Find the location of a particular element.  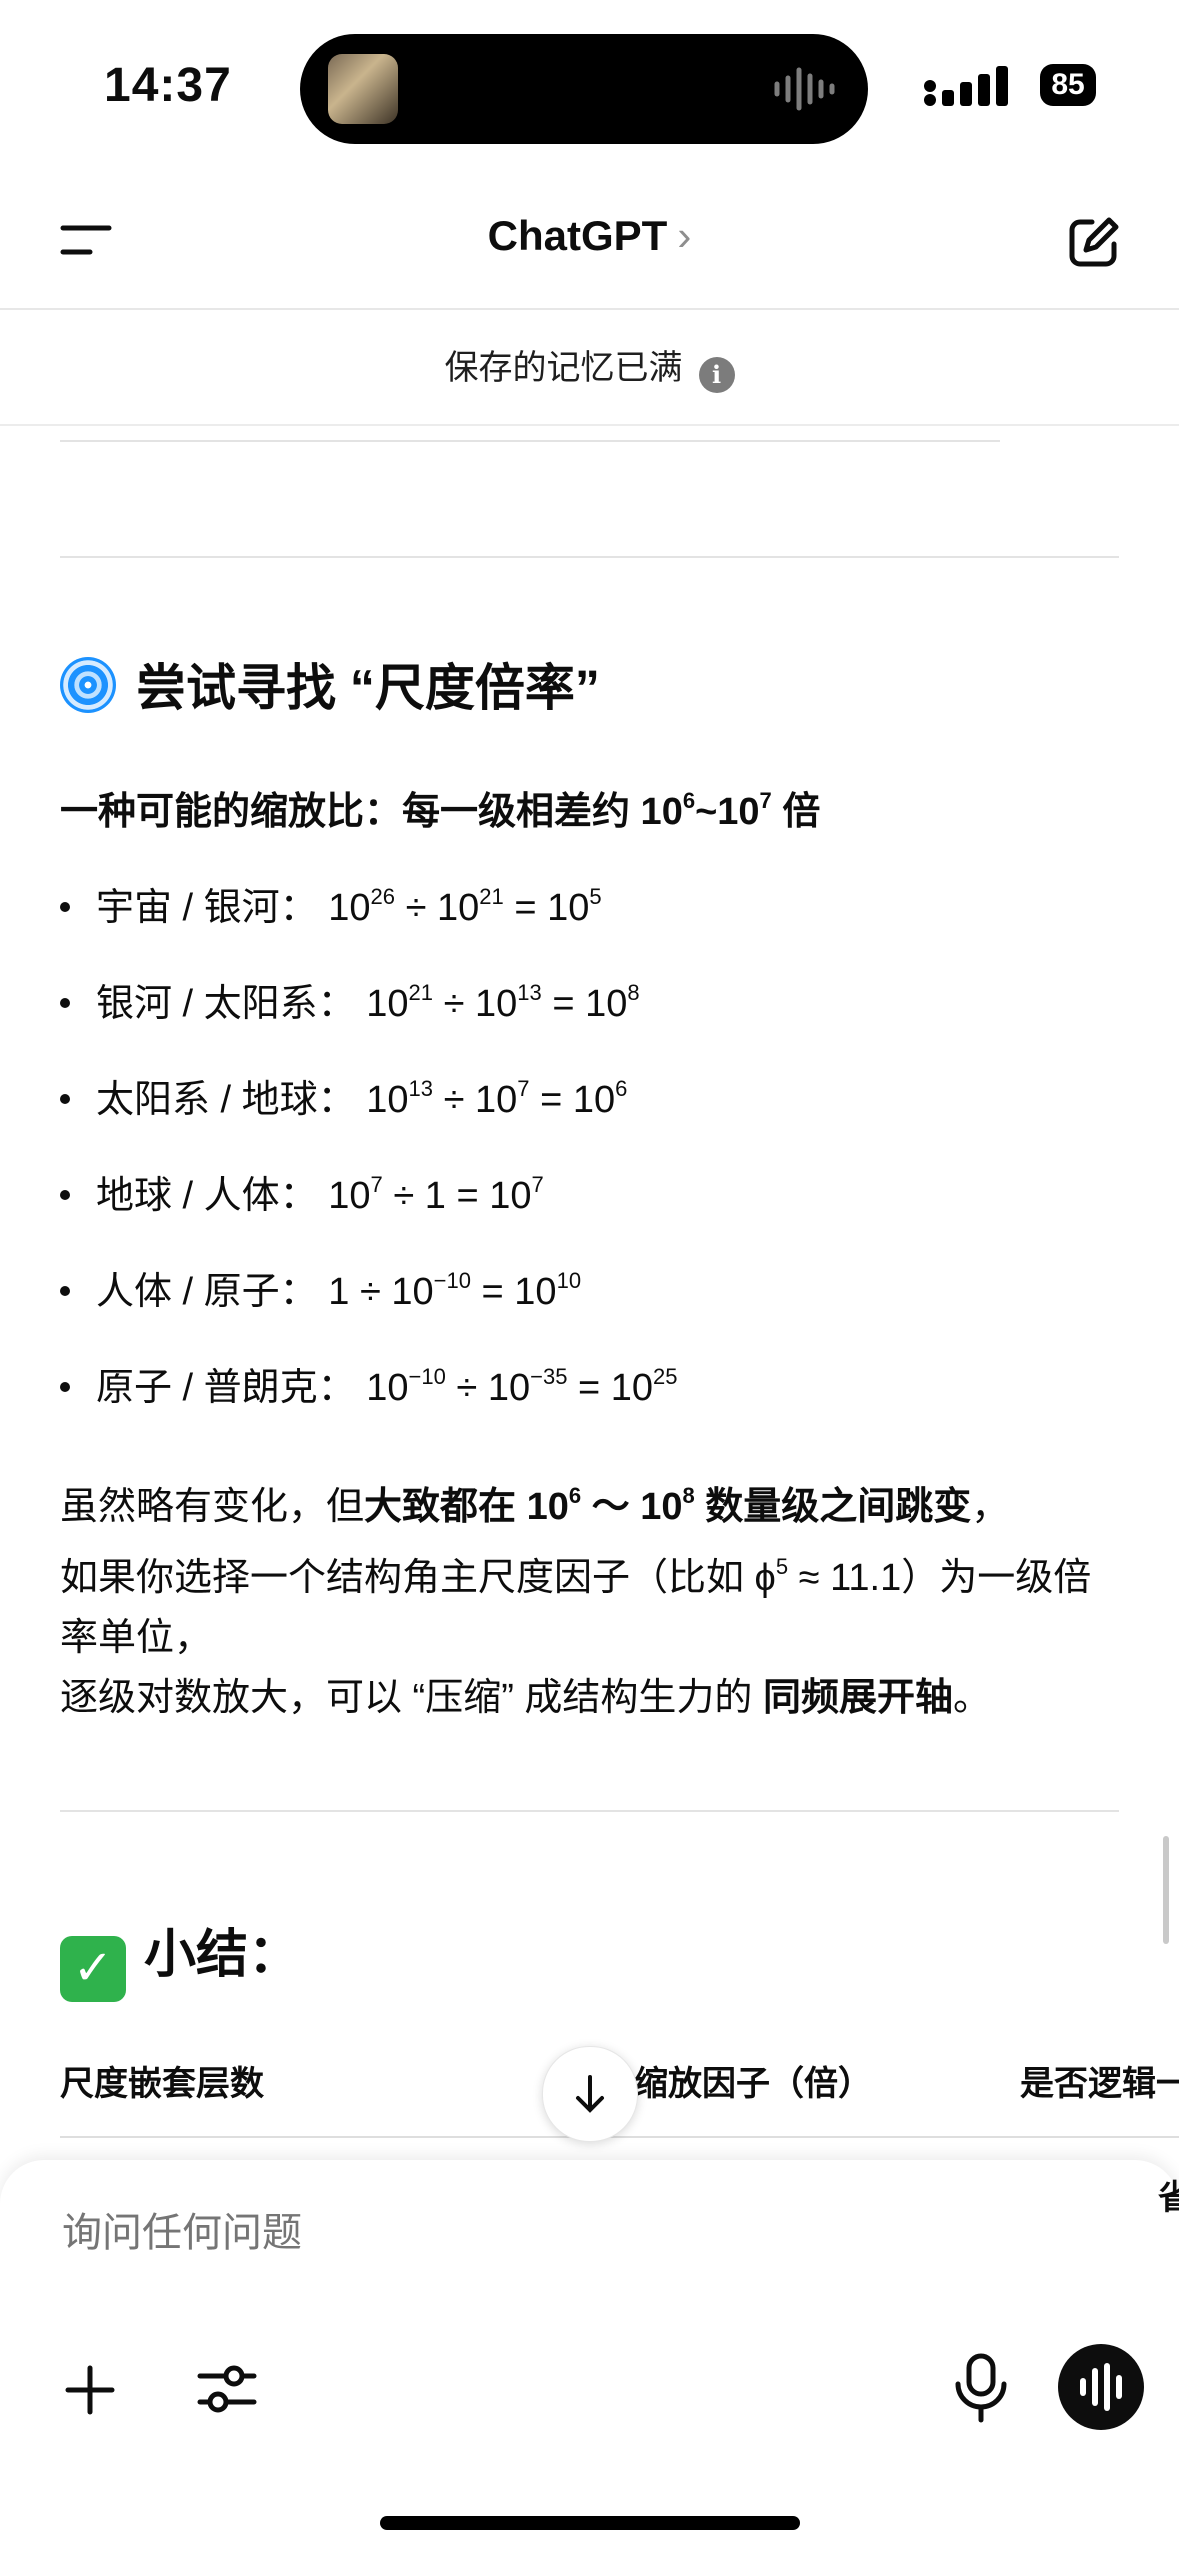

list-item: 地球 / 人体： 107 ÷ 1 = 107 is located at coordinates (302, 1191).